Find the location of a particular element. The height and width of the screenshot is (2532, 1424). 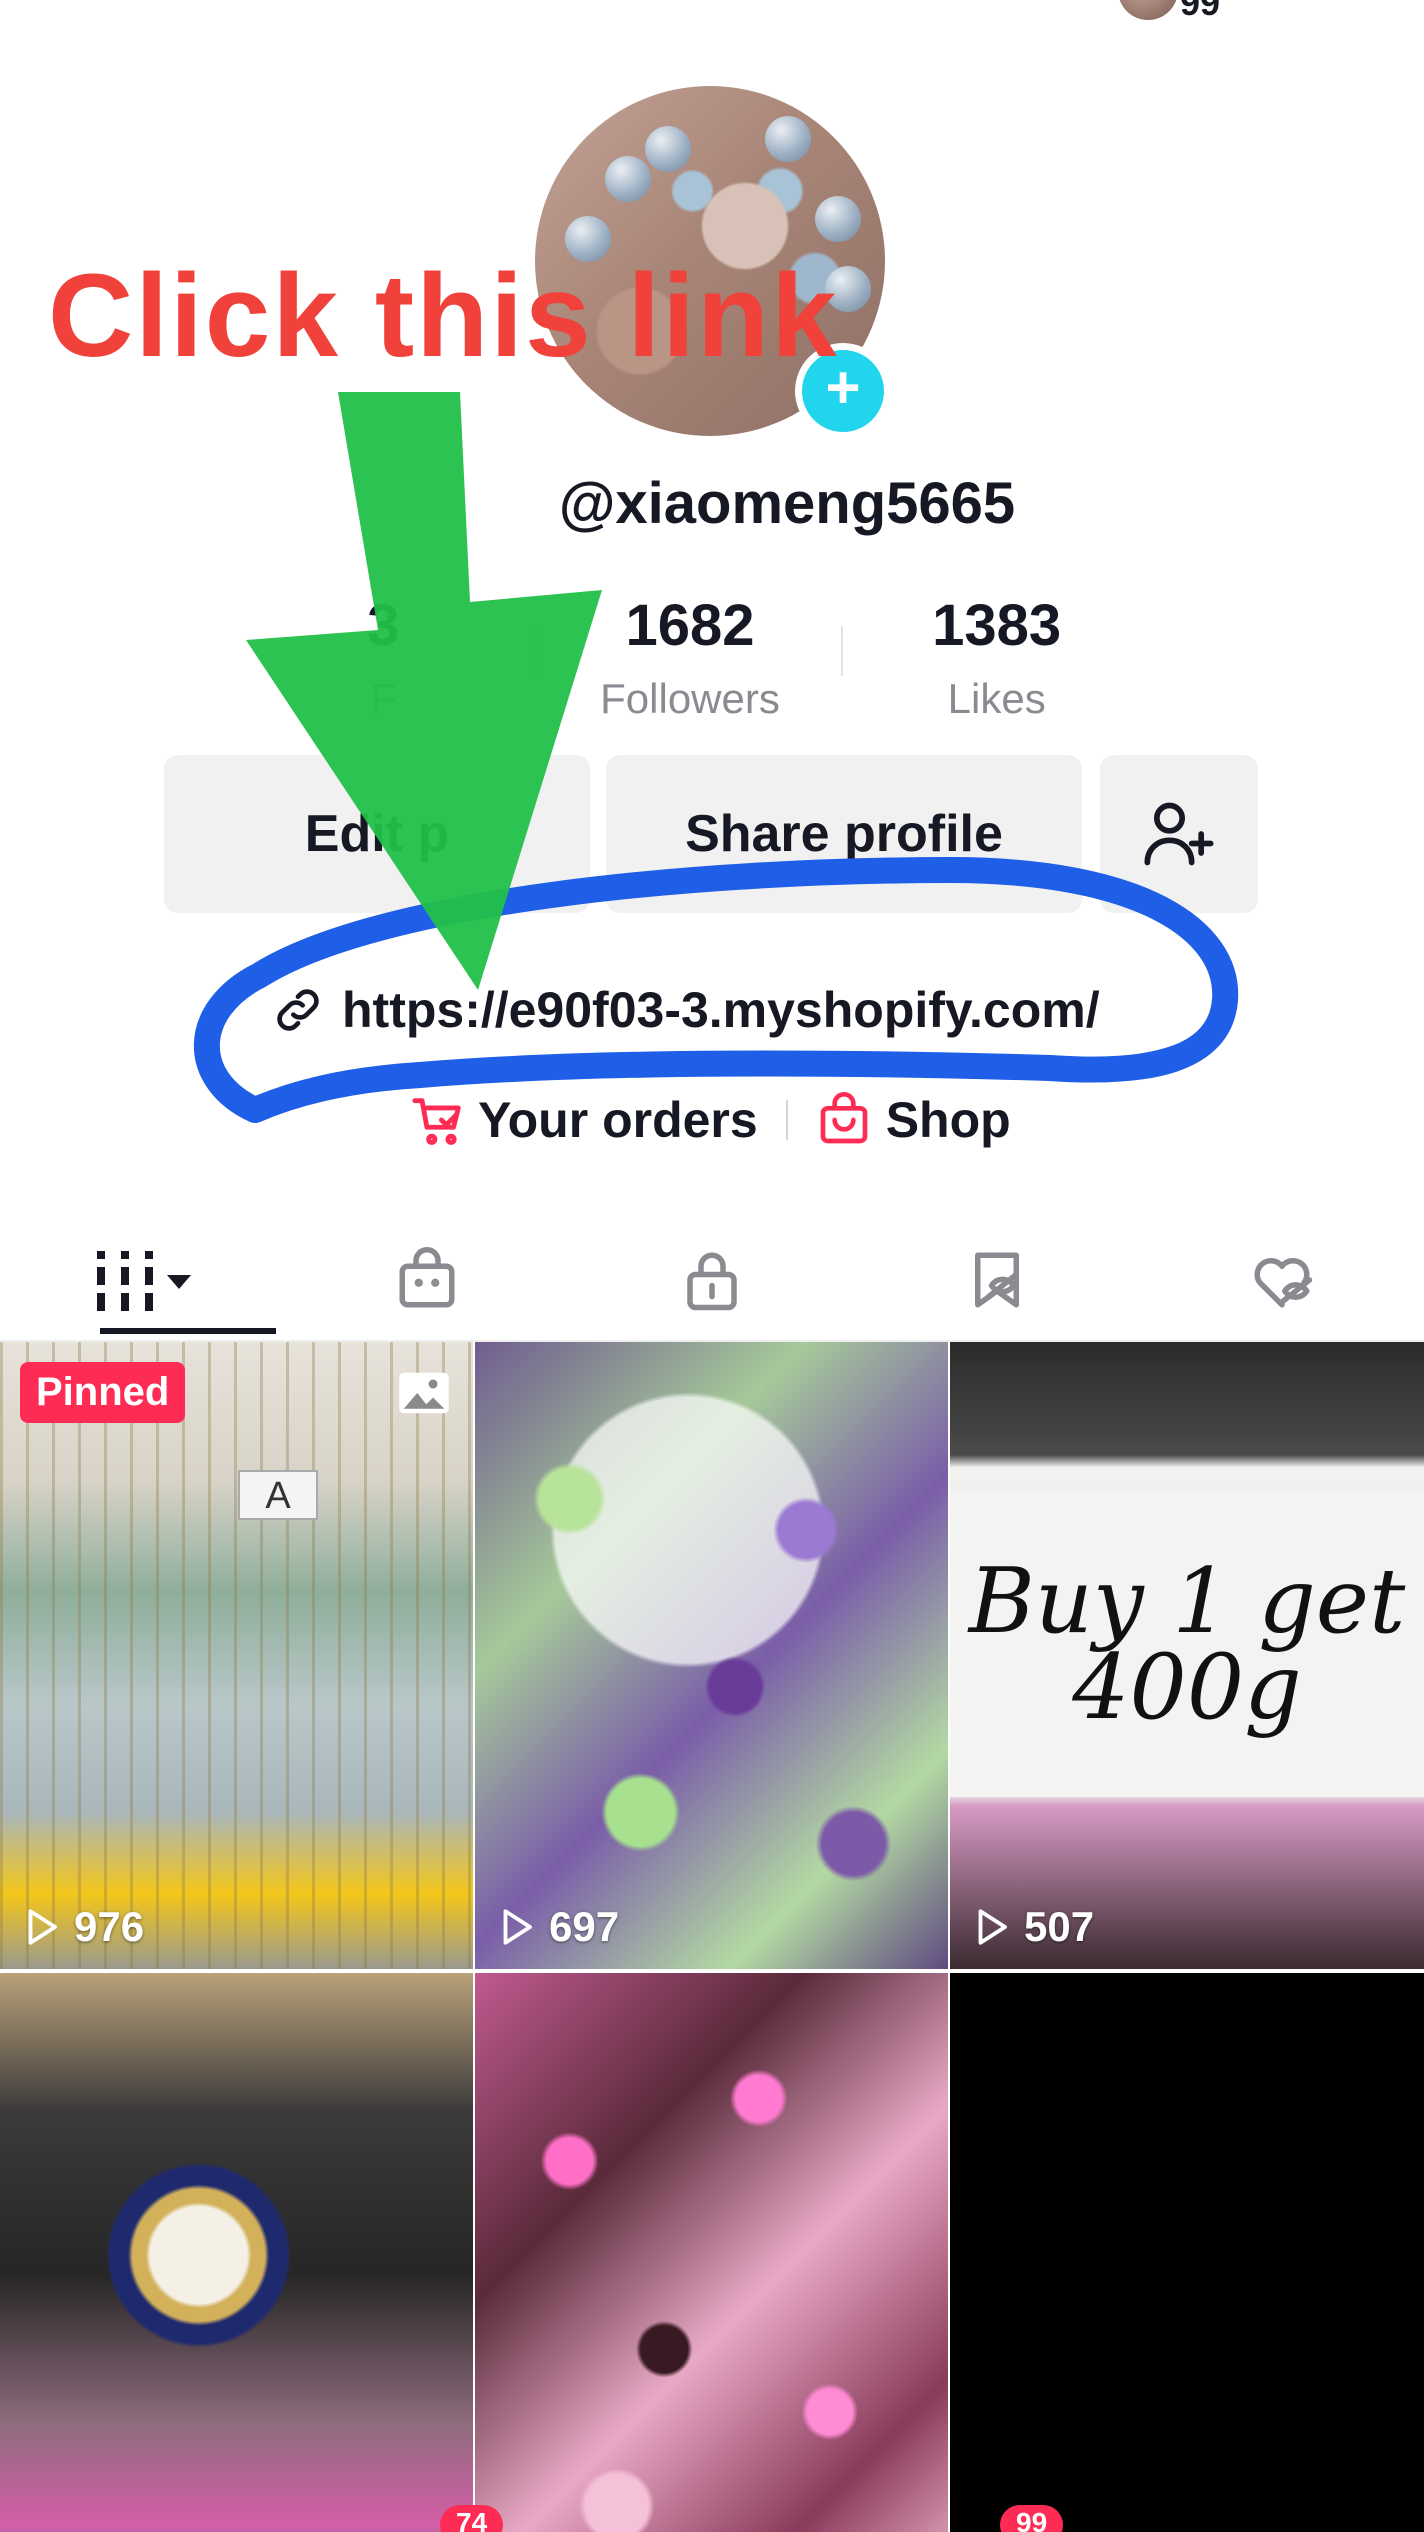

tab-shop is located at coordinates (427, 1280).